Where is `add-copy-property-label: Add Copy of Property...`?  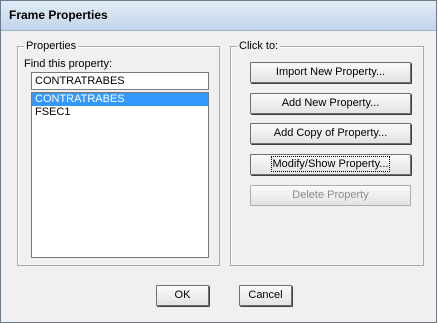 add-copy-property-label: Add Copy of Property... is located at coordinates (330, 133).